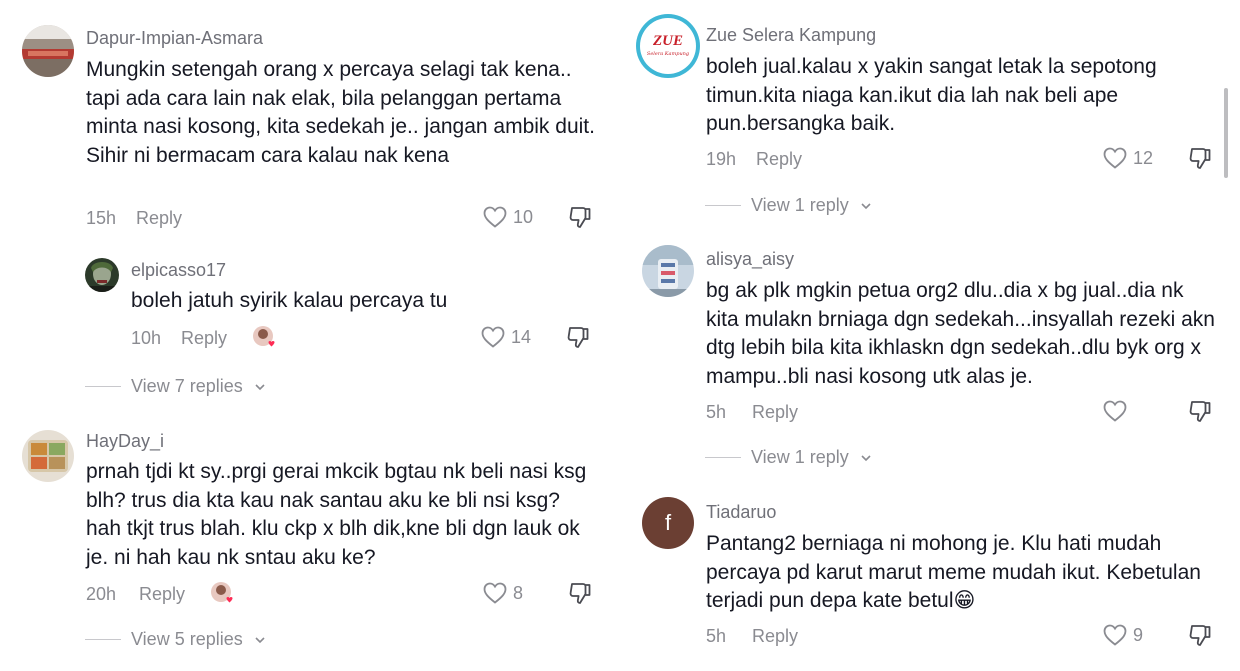  Describe the element at coordinates (750, 259) in the screenshot. I see `comment-username: alisya_aisy` at that location.